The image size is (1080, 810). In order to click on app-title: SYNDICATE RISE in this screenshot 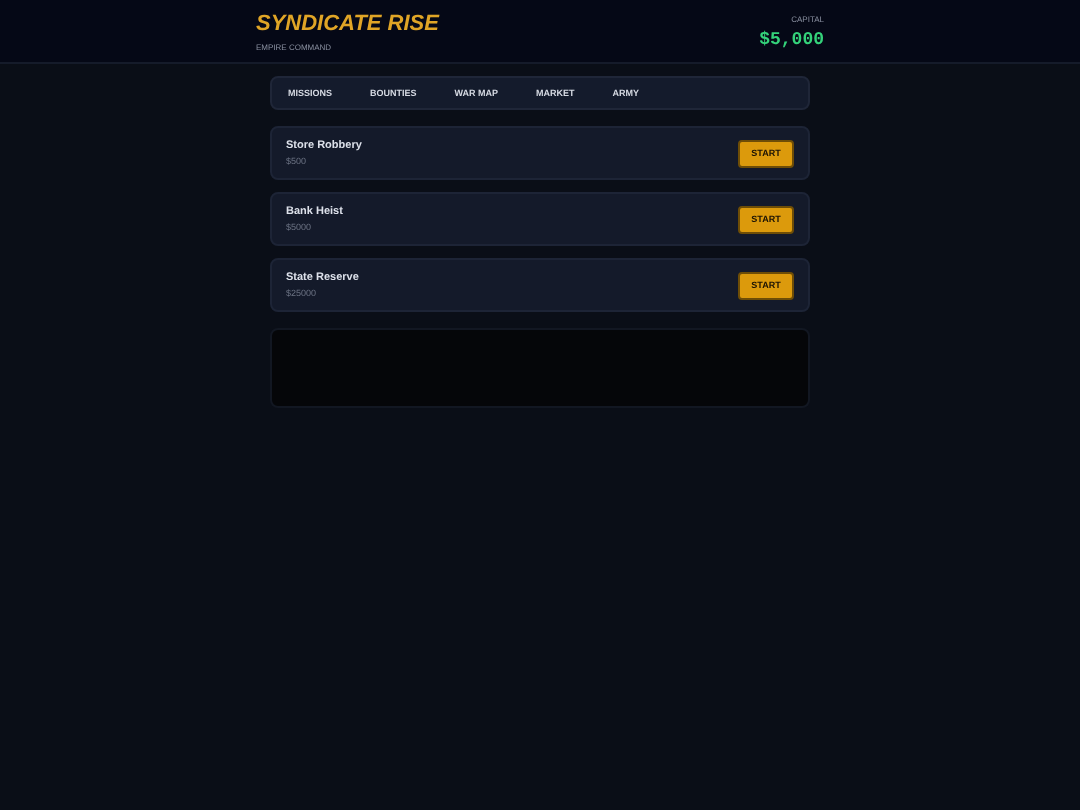, I will do `click(347, 23)`.